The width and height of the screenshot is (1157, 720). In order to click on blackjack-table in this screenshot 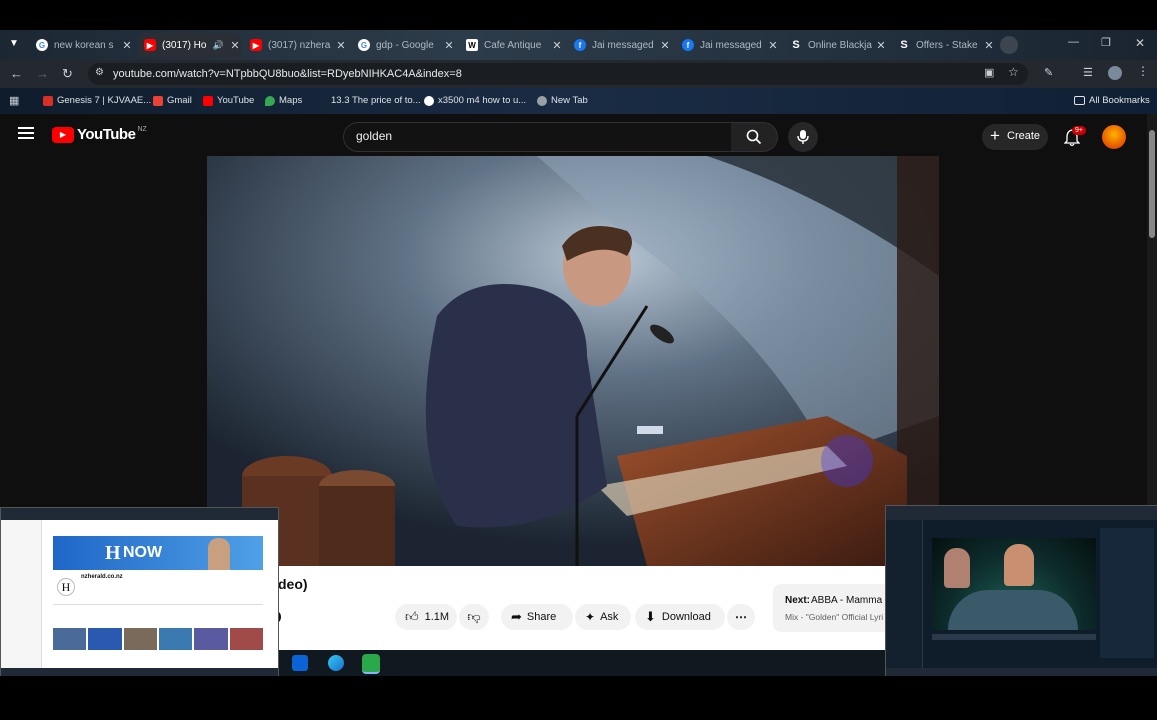, I will do `click(1013, 610)`.